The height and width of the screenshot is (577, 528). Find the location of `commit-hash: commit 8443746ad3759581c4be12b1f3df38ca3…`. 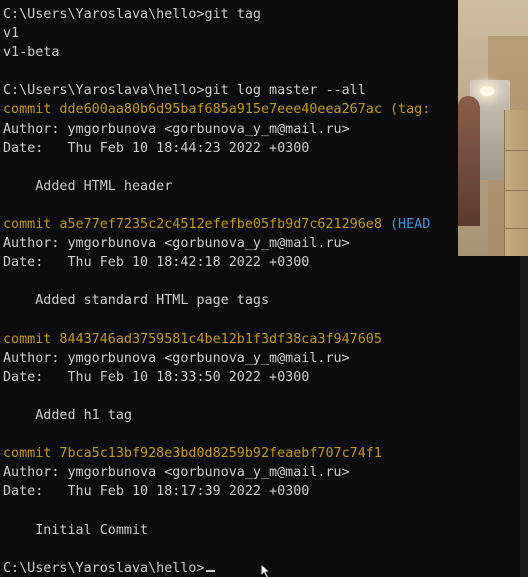

commit-hash: commit 8443746ad3759581c4be12b1f3df38ca3… is located at coordinates (192, 339).